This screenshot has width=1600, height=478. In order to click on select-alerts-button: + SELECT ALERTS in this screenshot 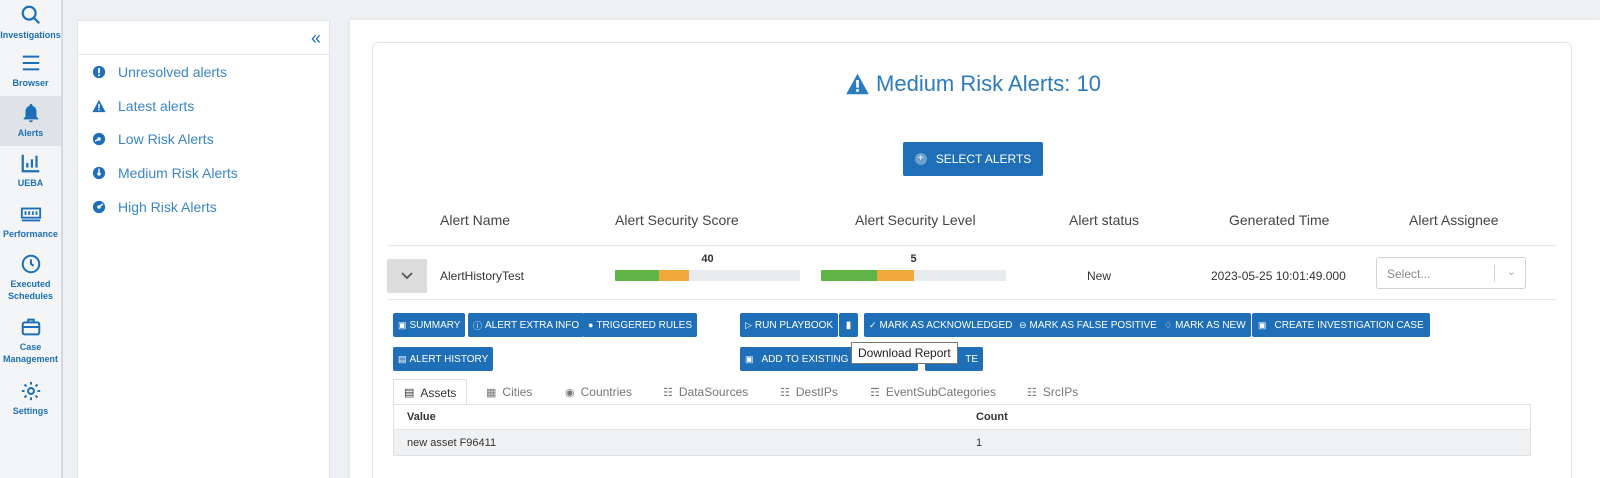, I will do `click(973, 159)`.